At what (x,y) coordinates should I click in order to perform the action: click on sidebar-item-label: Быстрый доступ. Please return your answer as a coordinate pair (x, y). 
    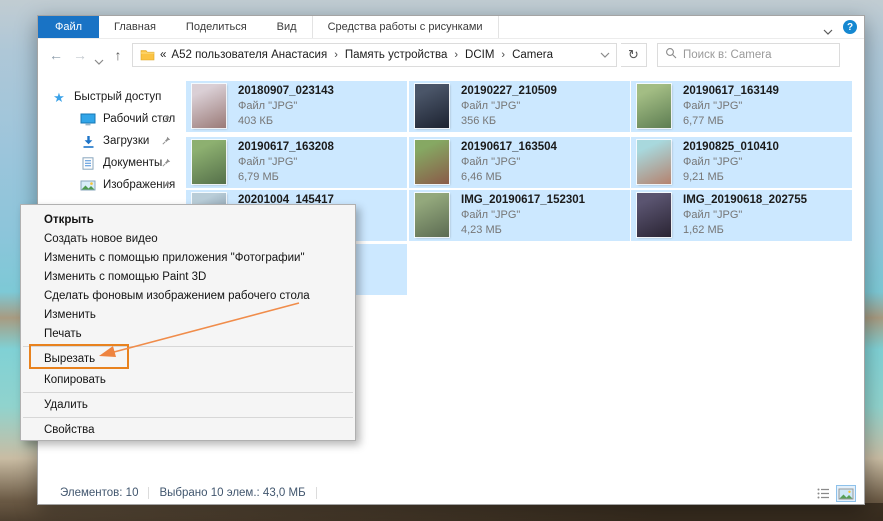
    Looking at the image, I should click on (118, 97).